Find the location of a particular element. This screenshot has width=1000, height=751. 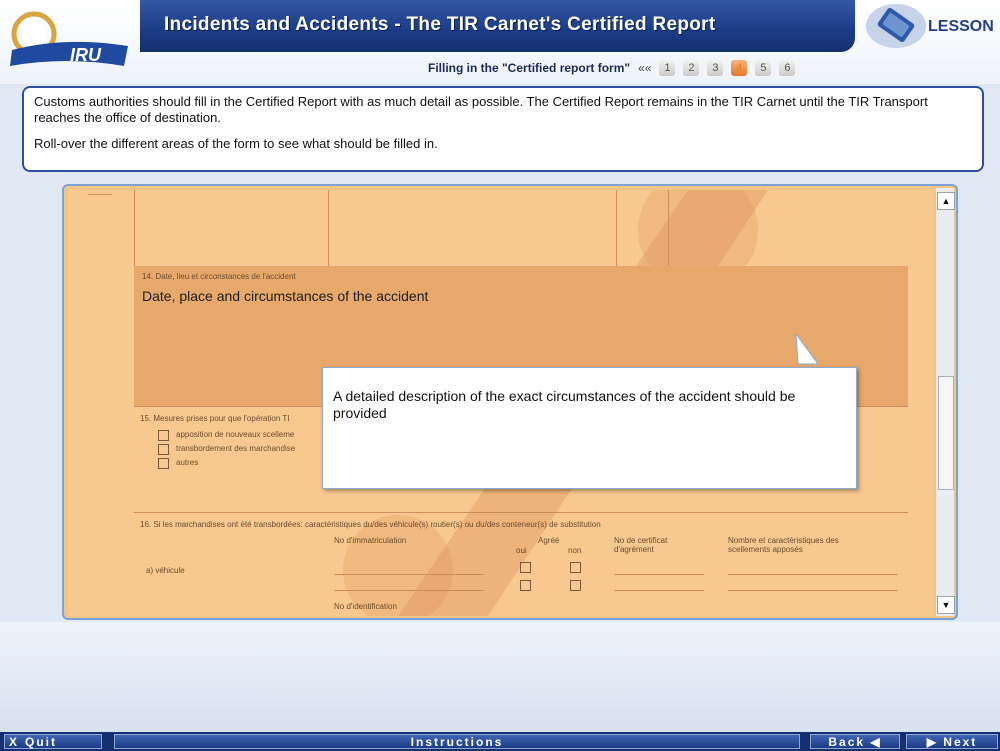

quit-label: Quit is located at coordinates (41, 742).